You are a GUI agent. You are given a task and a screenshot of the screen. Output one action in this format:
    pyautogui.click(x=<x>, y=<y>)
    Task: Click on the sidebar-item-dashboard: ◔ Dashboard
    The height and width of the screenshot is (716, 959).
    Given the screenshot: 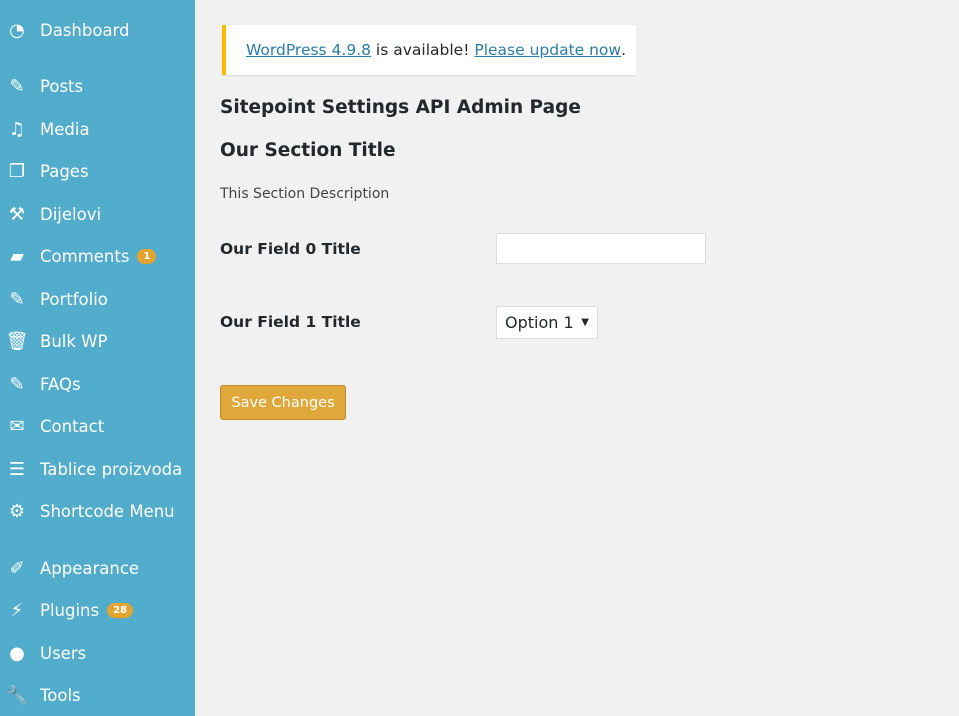 What is the action you would take?
    pyautogui.click(x=97, y=30)
    